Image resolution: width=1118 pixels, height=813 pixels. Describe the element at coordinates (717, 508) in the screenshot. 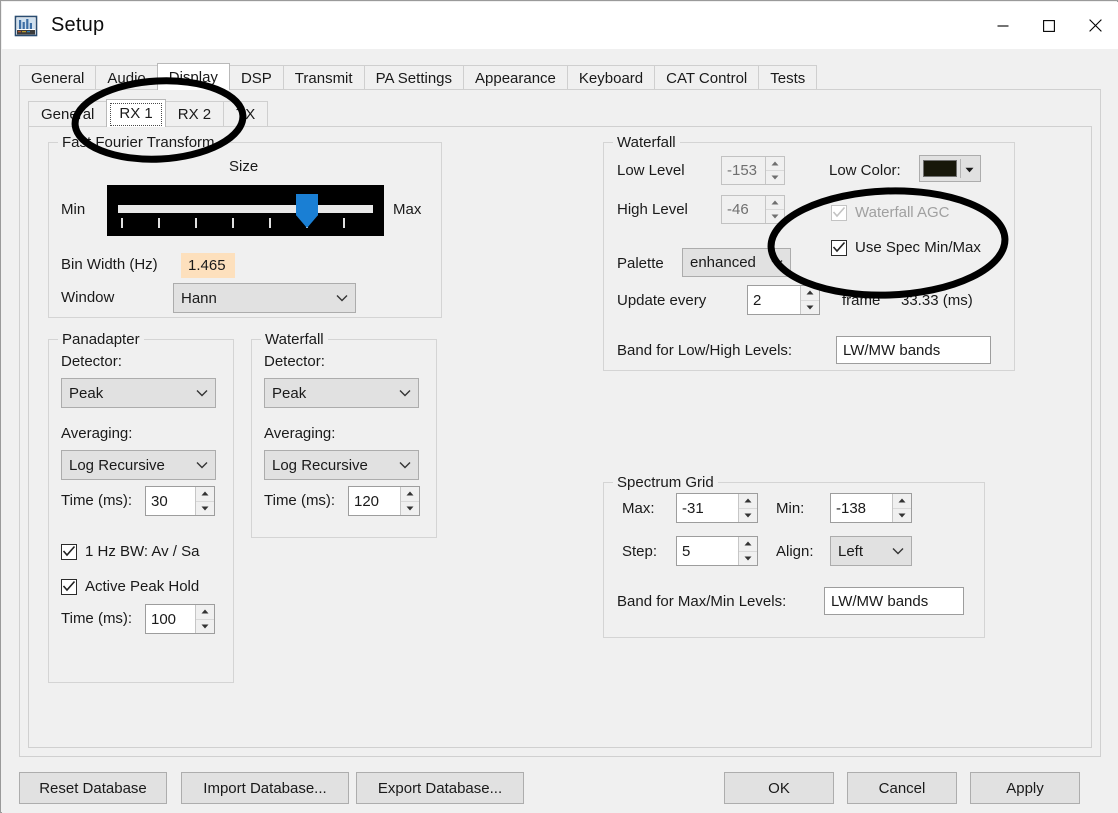

I see `grid-max-spinner: -31` at that location.